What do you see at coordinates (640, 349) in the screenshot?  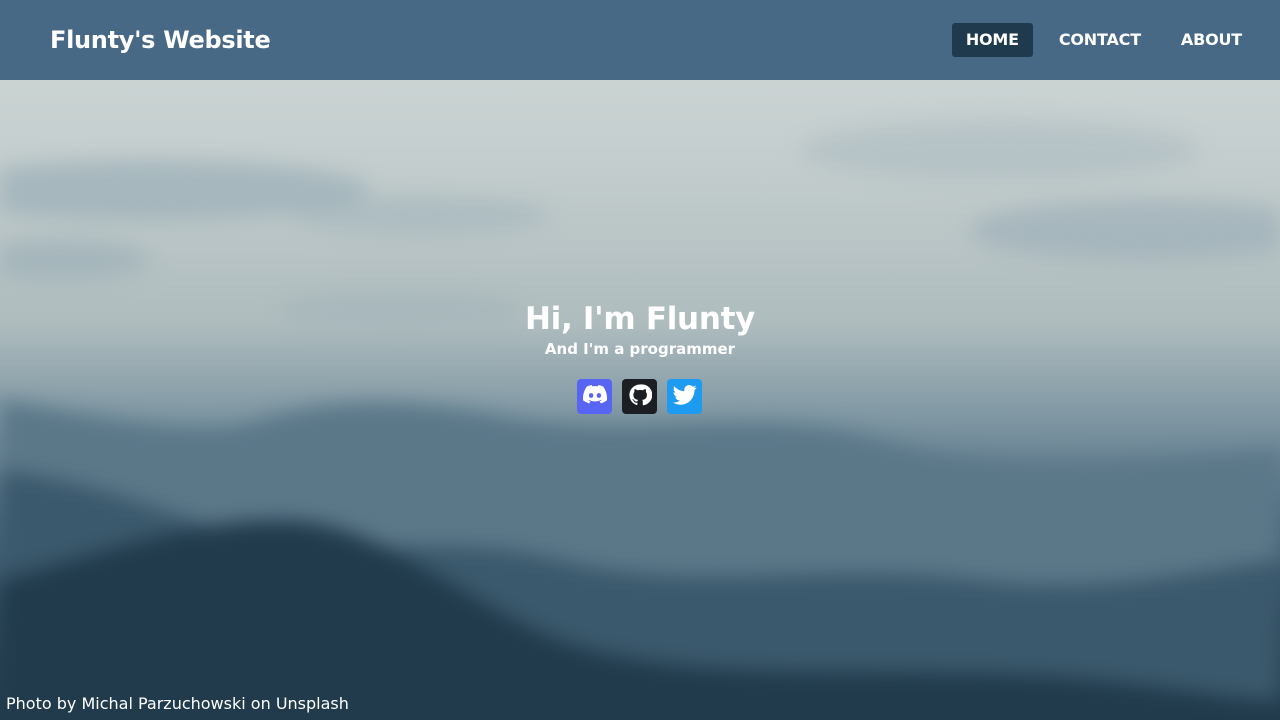 I see `hero-subtitle: And I'm a programmer` at bounding box center [640, 349].